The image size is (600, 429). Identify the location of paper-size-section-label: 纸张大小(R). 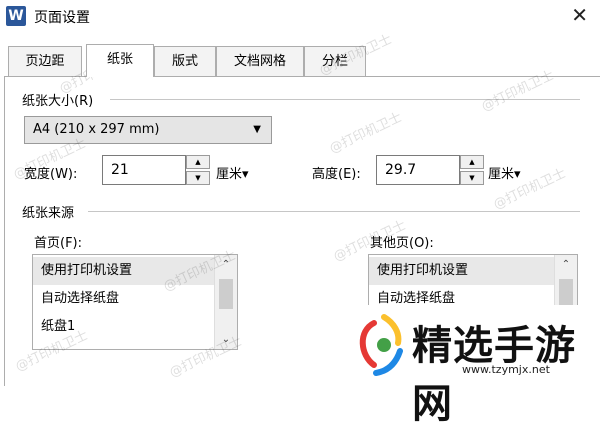
(60, 99).